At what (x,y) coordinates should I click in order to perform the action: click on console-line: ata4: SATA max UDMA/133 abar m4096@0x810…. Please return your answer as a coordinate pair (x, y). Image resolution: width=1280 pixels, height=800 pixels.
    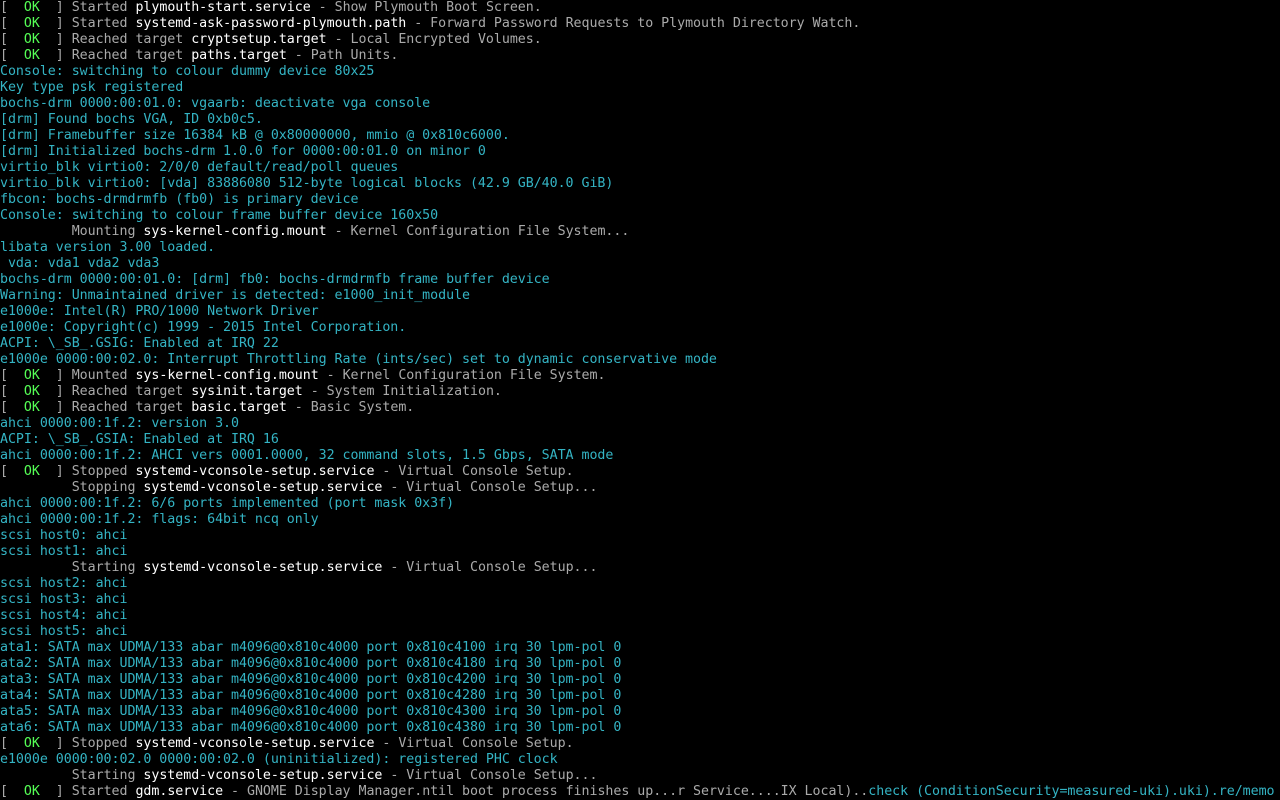
    Looking at the image, I should click on (640, 696).